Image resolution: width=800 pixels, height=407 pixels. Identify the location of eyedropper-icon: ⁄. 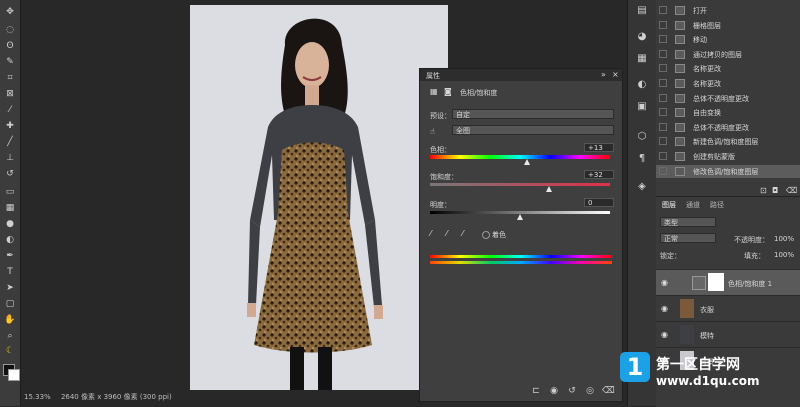
(430, 233).